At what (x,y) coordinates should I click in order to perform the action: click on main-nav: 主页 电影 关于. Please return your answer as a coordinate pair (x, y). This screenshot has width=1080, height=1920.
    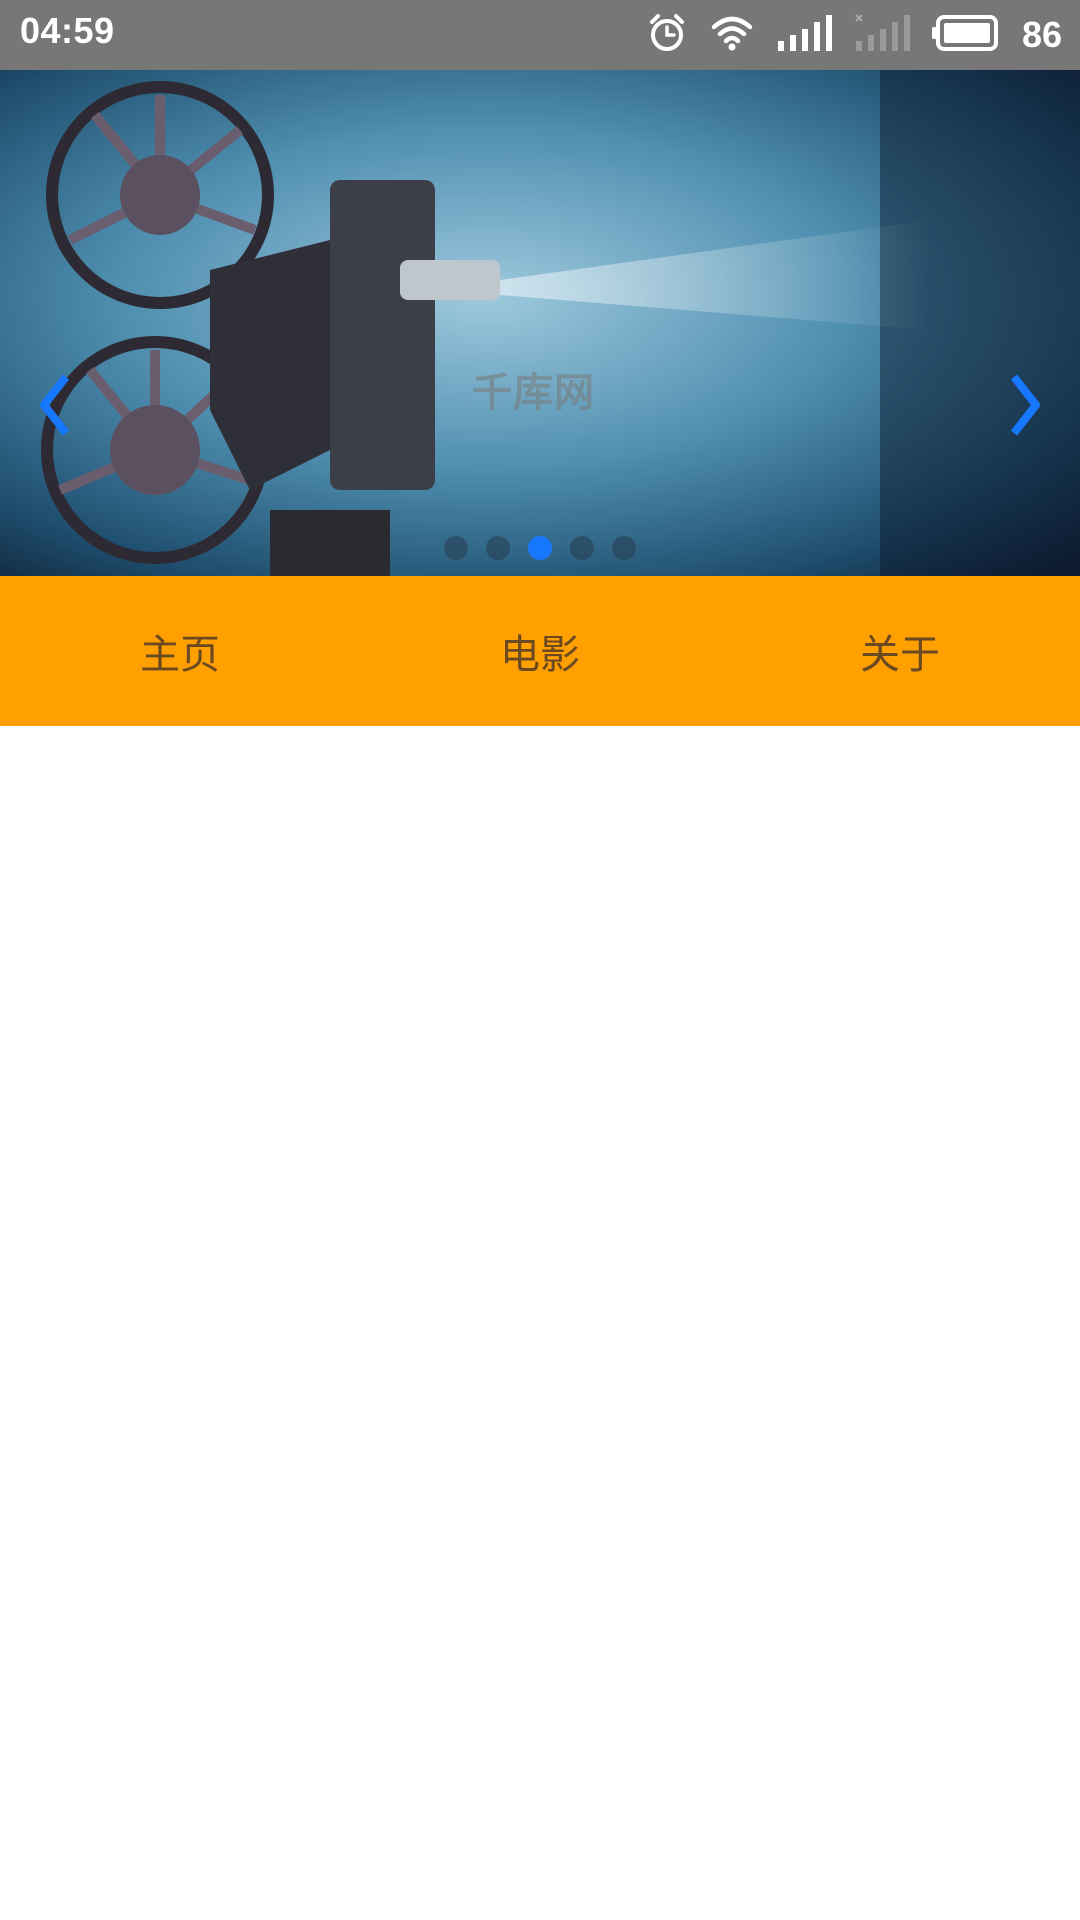
    Looking at the image, I should click on (540, 651).